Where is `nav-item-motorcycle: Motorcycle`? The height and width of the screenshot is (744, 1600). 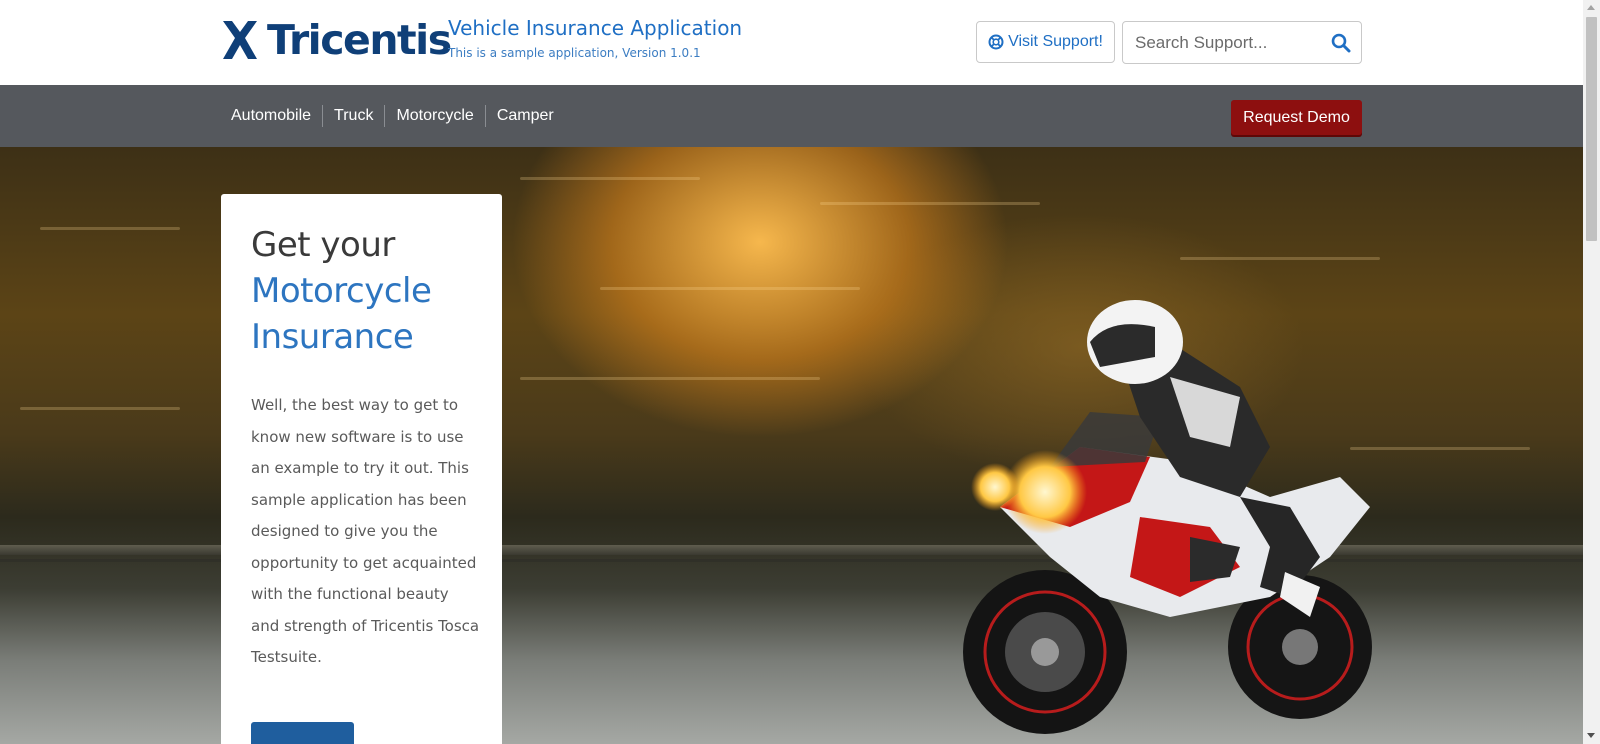
nav-item-motorcycle: Motorcycle is located at coordinates (434, 116).